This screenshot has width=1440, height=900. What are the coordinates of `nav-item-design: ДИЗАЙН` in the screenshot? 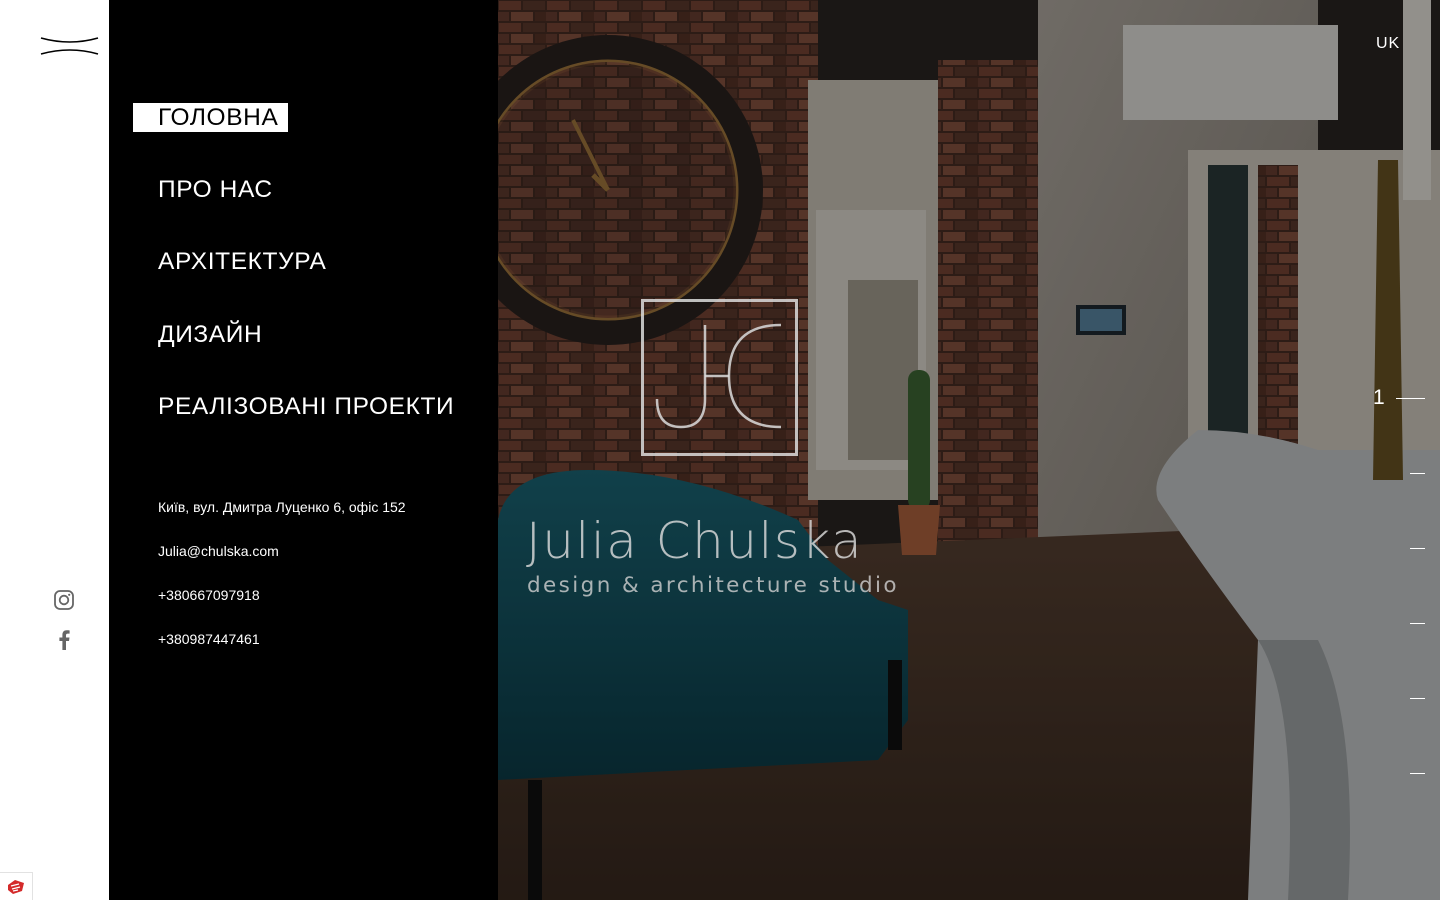 It's located at (210, 335).